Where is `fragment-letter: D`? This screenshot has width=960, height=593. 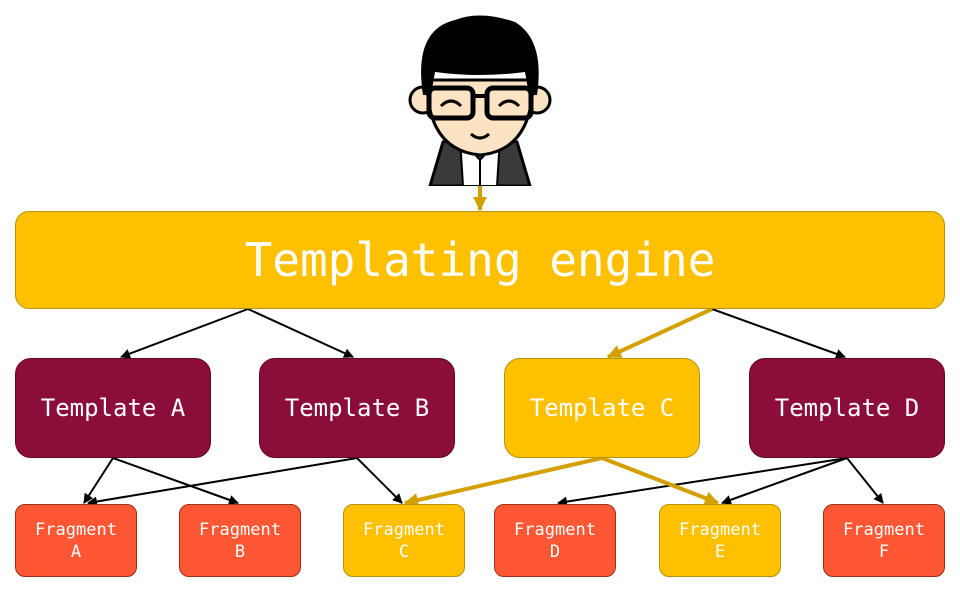
fragment-letter: D is located at coordinates (555, 551).